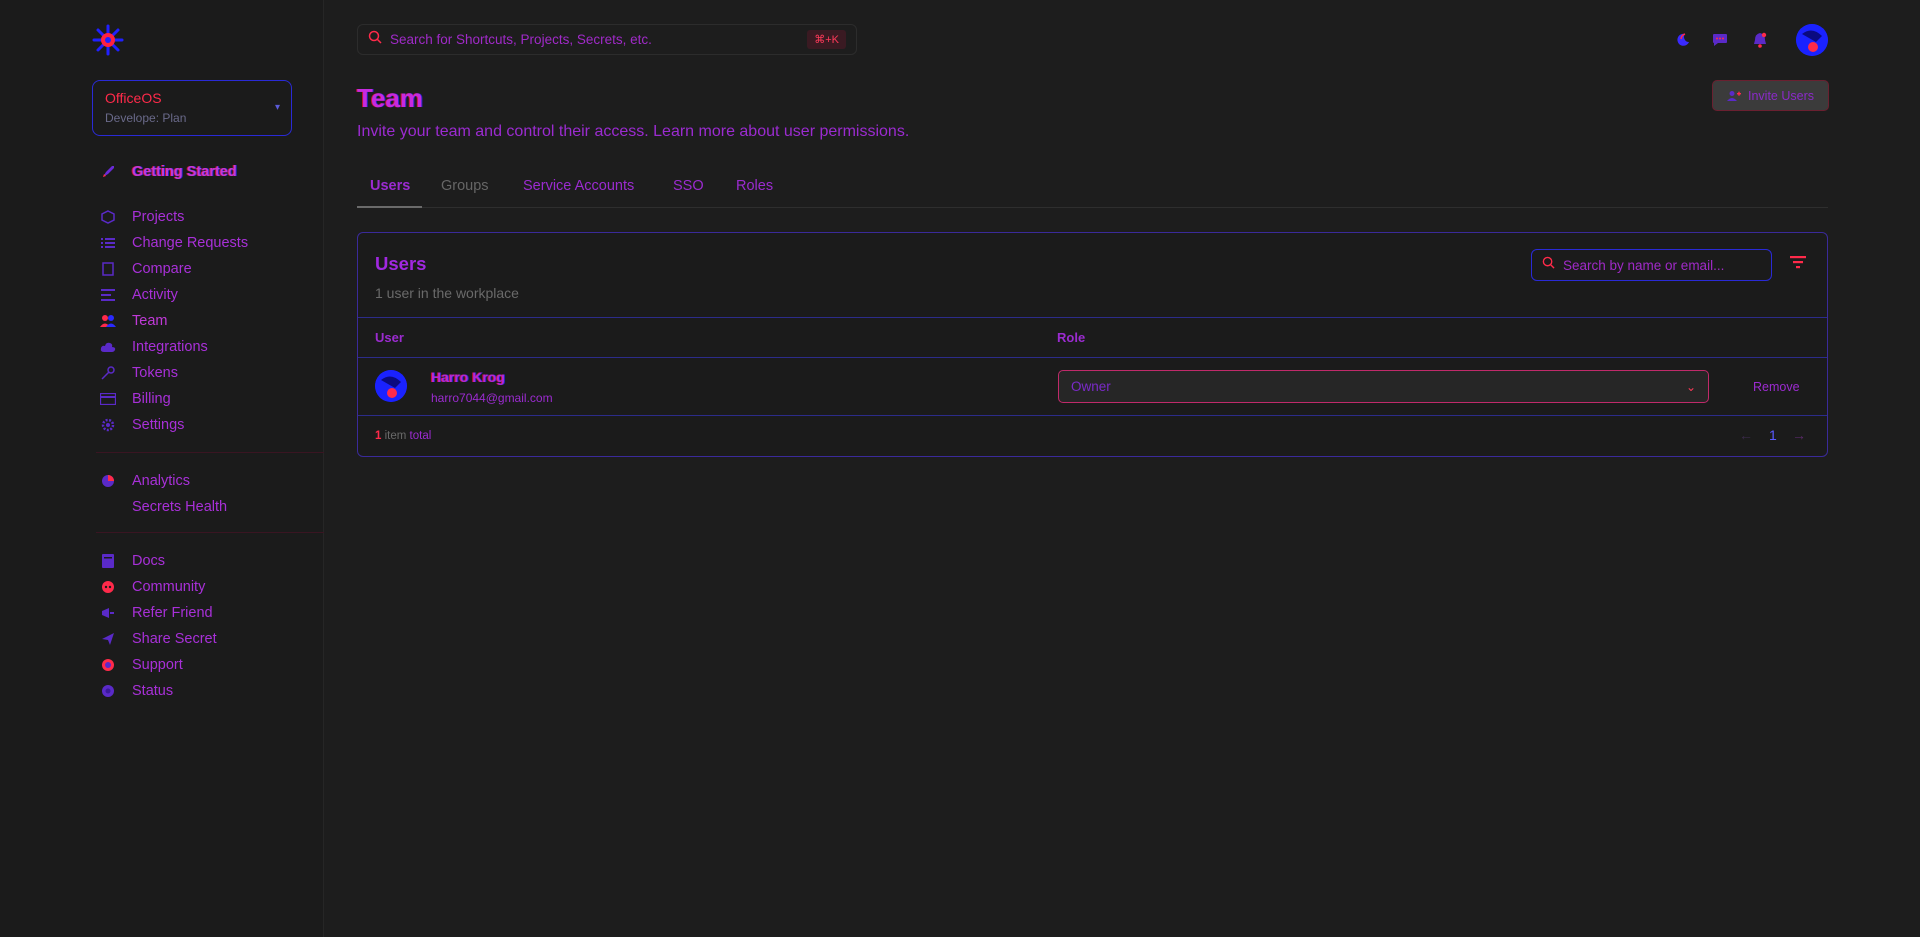 The height and width of the screenshot is (937, 1920). What do you see at coordinates (108, 399) in the screenshot?
I see `card-icon` at bounding box center [108, 399].